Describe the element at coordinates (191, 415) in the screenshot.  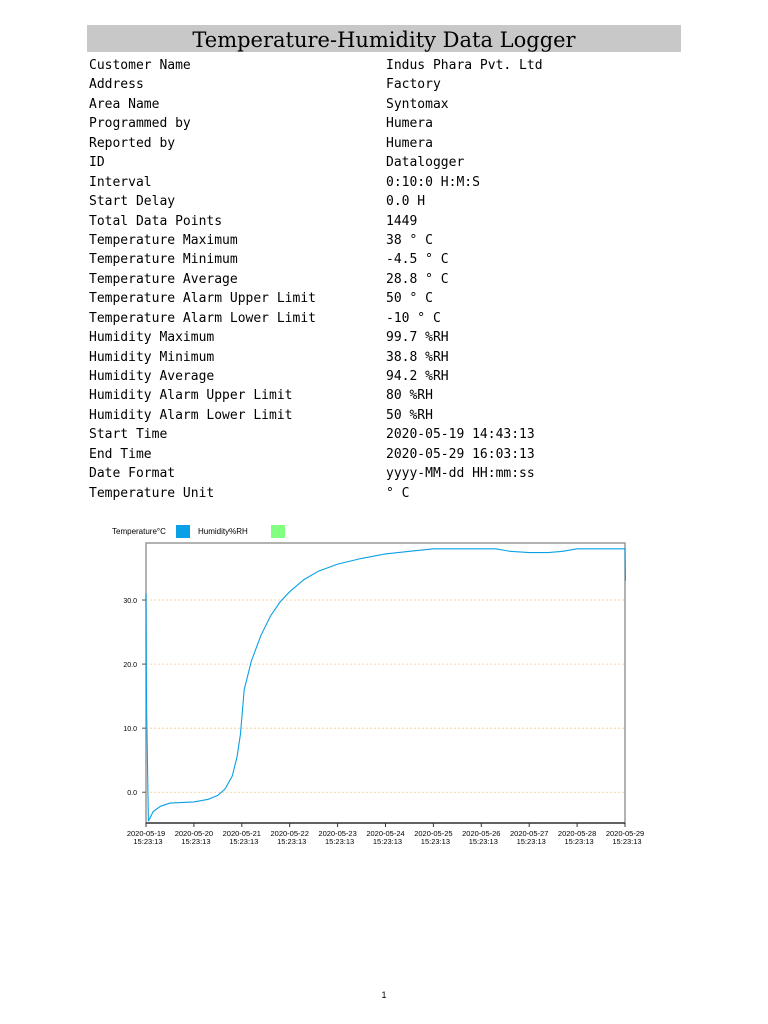
I see `info-label: Humidity Alarm Lower Limit` at that location.